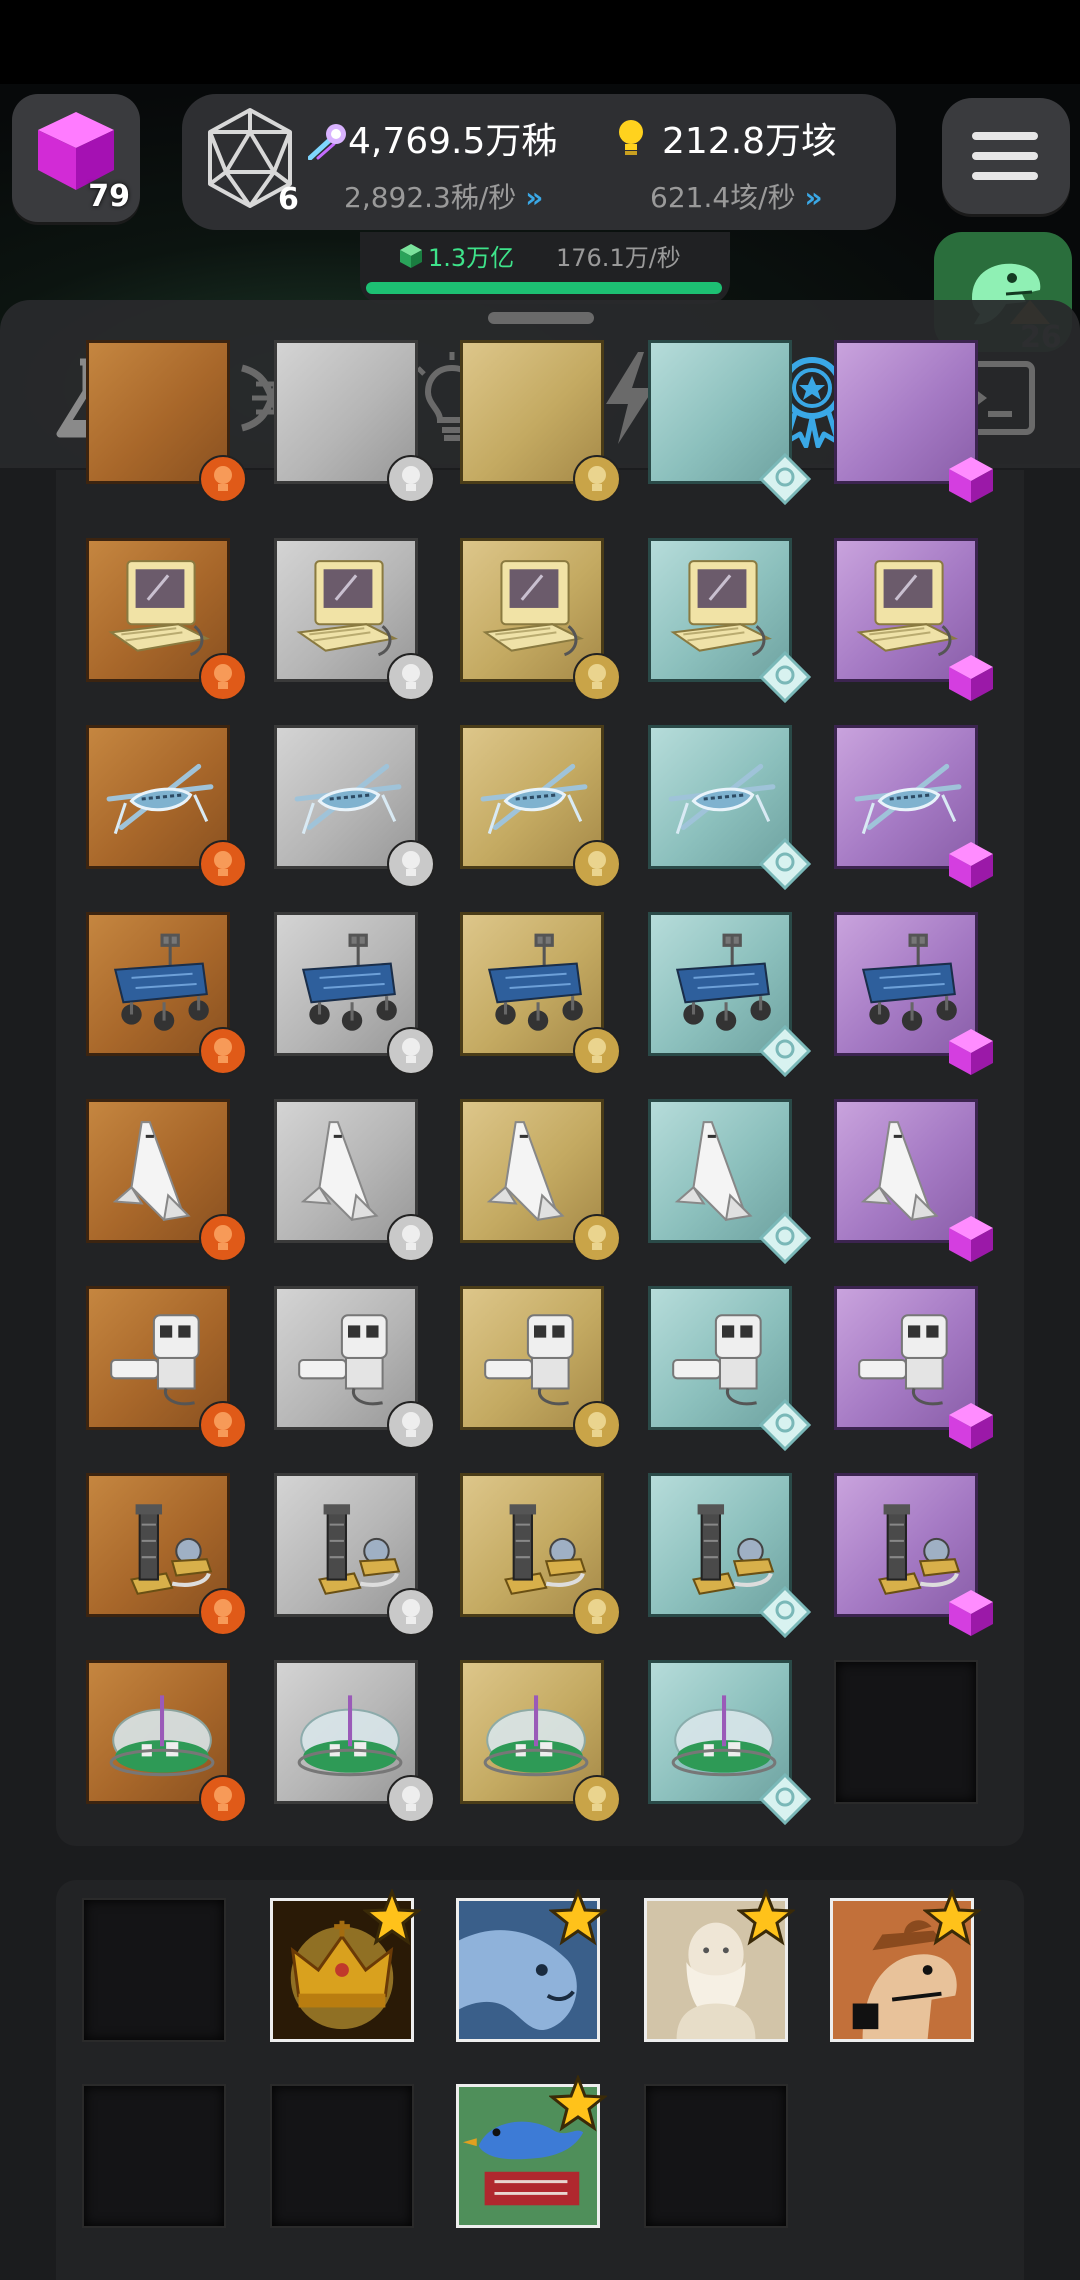  I want to click on status-bar, so click(540, 42).